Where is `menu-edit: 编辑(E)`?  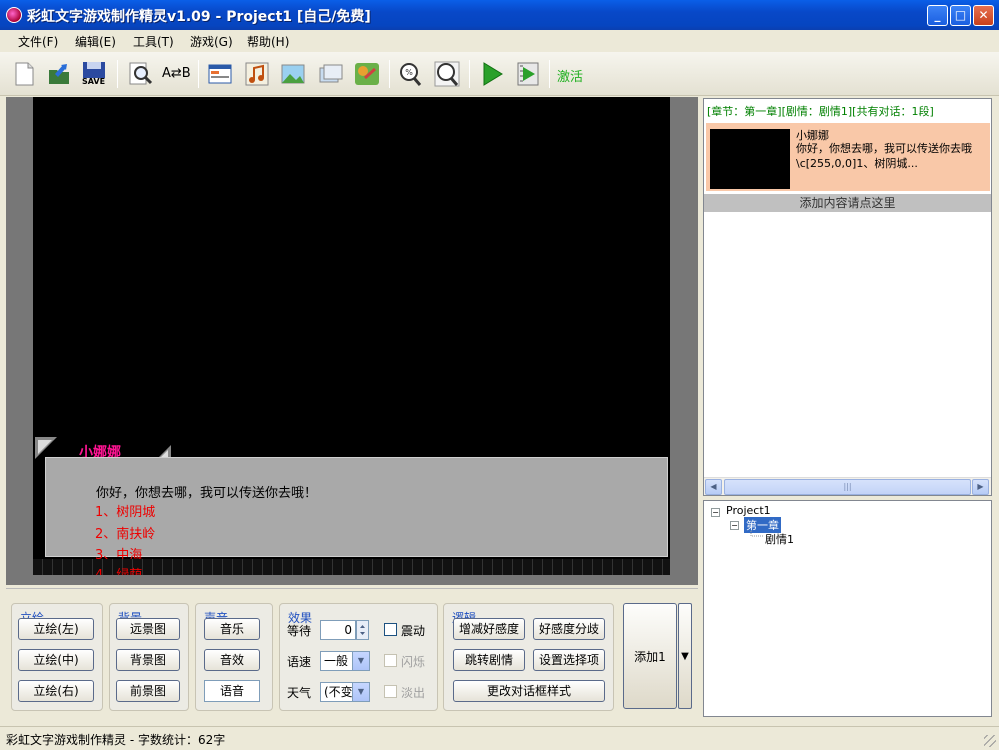 menu-edit: 编辑(E) is located at coordinates (95, 41).